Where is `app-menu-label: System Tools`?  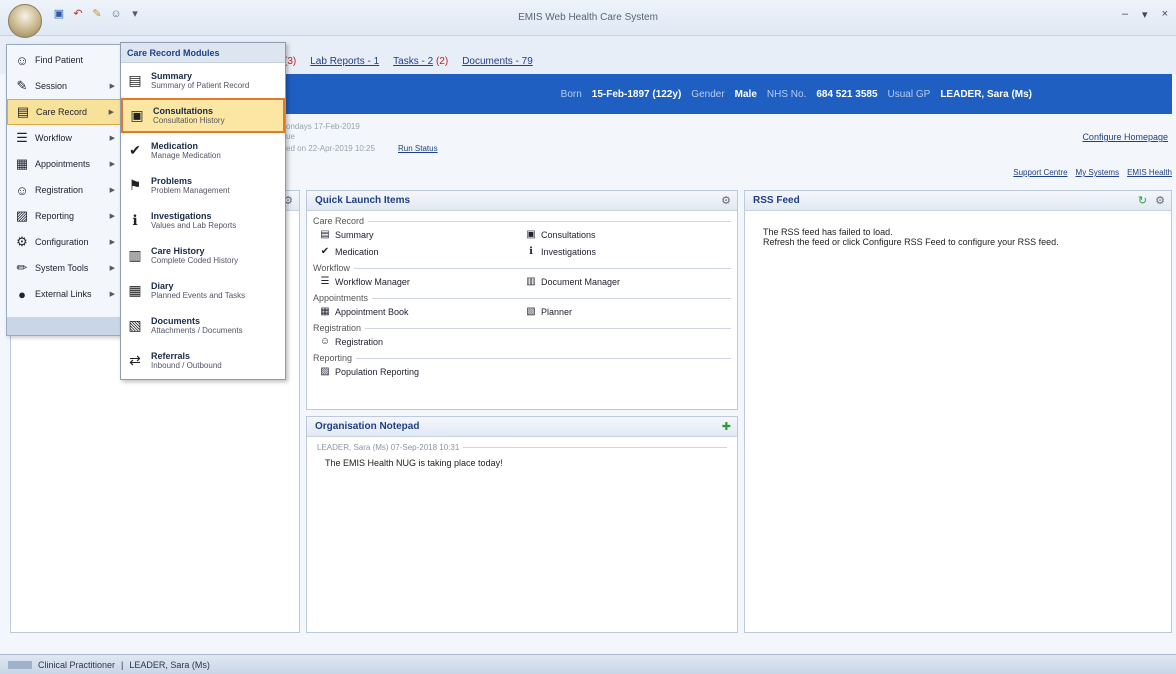 app-menu-label: System Tools is located at coordinates (62, 268).